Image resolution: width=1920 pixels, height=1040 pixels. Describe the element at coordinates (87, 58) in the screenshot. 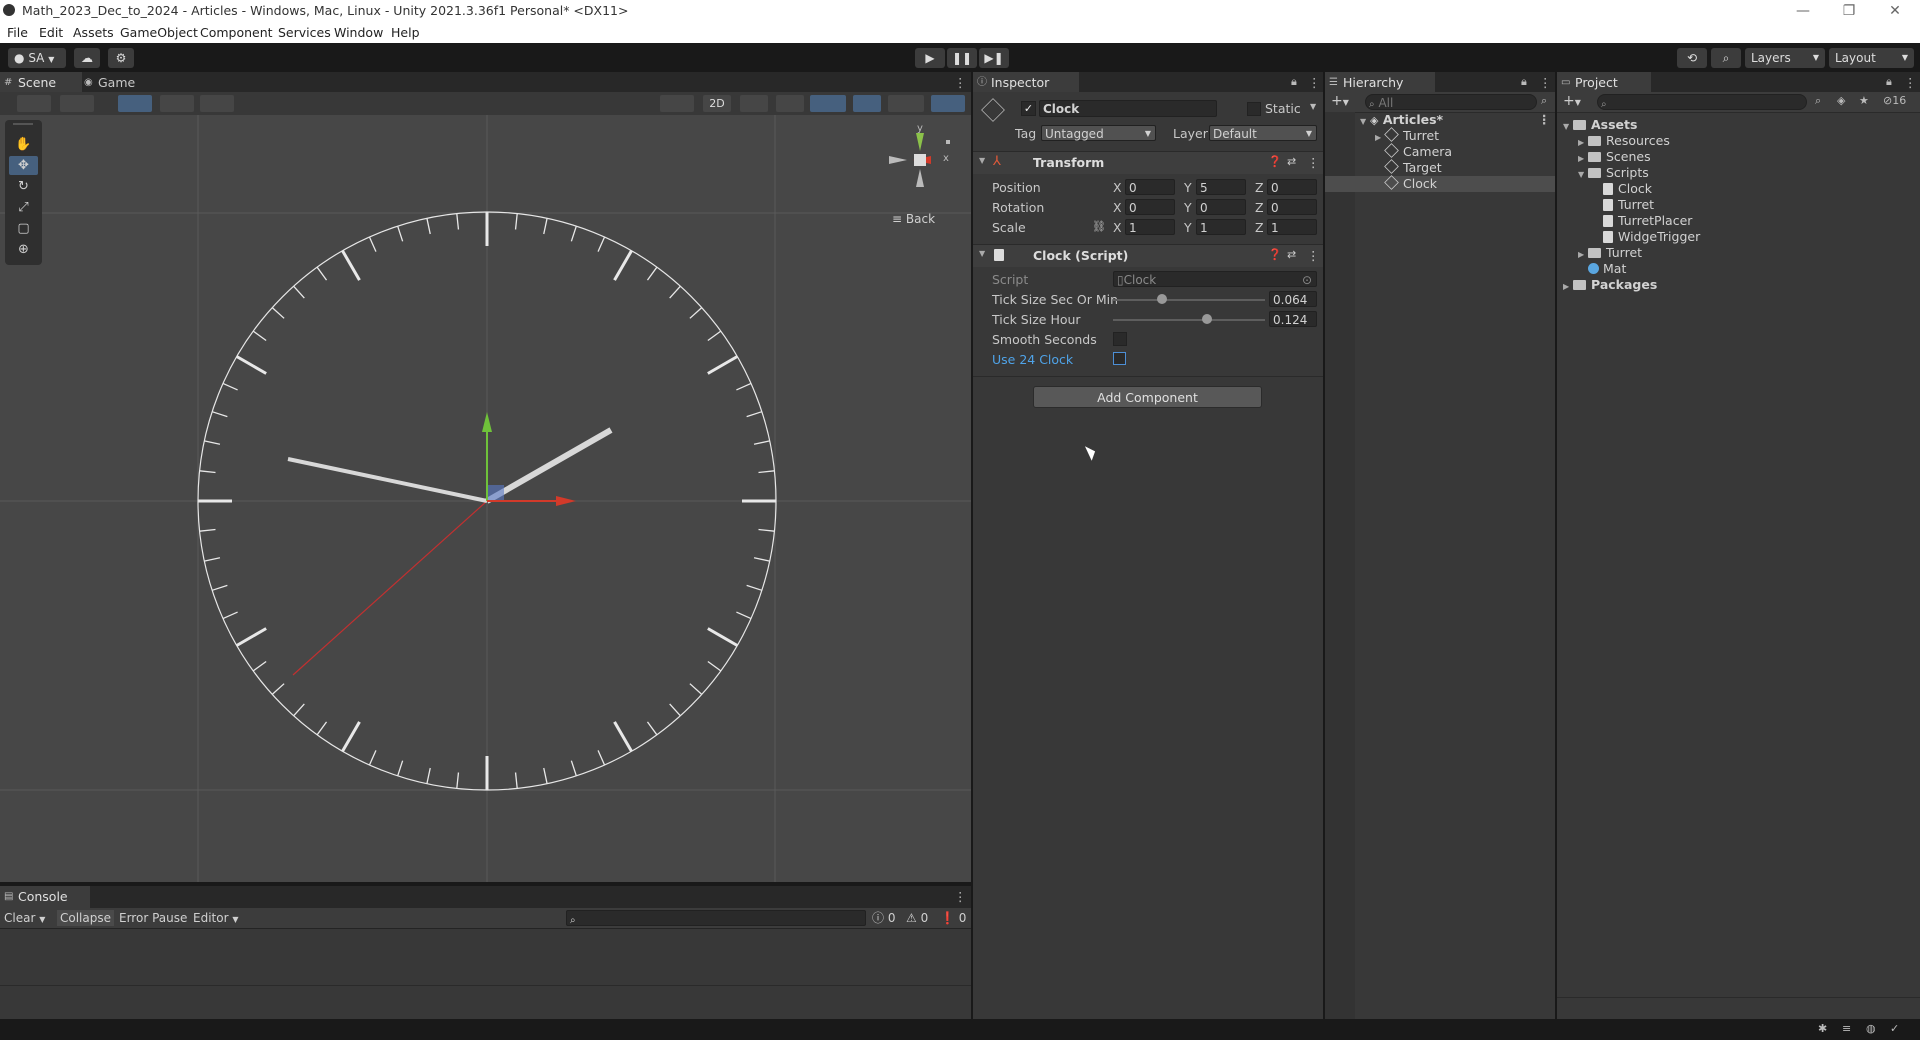

I see `cloud-icon: ☁` at that location.